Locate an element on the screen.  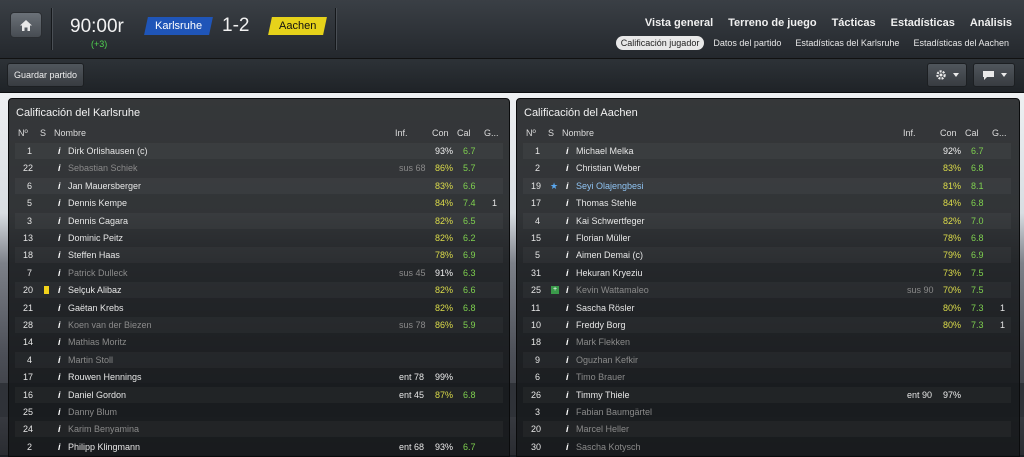
player-row: 18 i Steffen Haas 78% 6.9 is located at coordinates (259, 255).